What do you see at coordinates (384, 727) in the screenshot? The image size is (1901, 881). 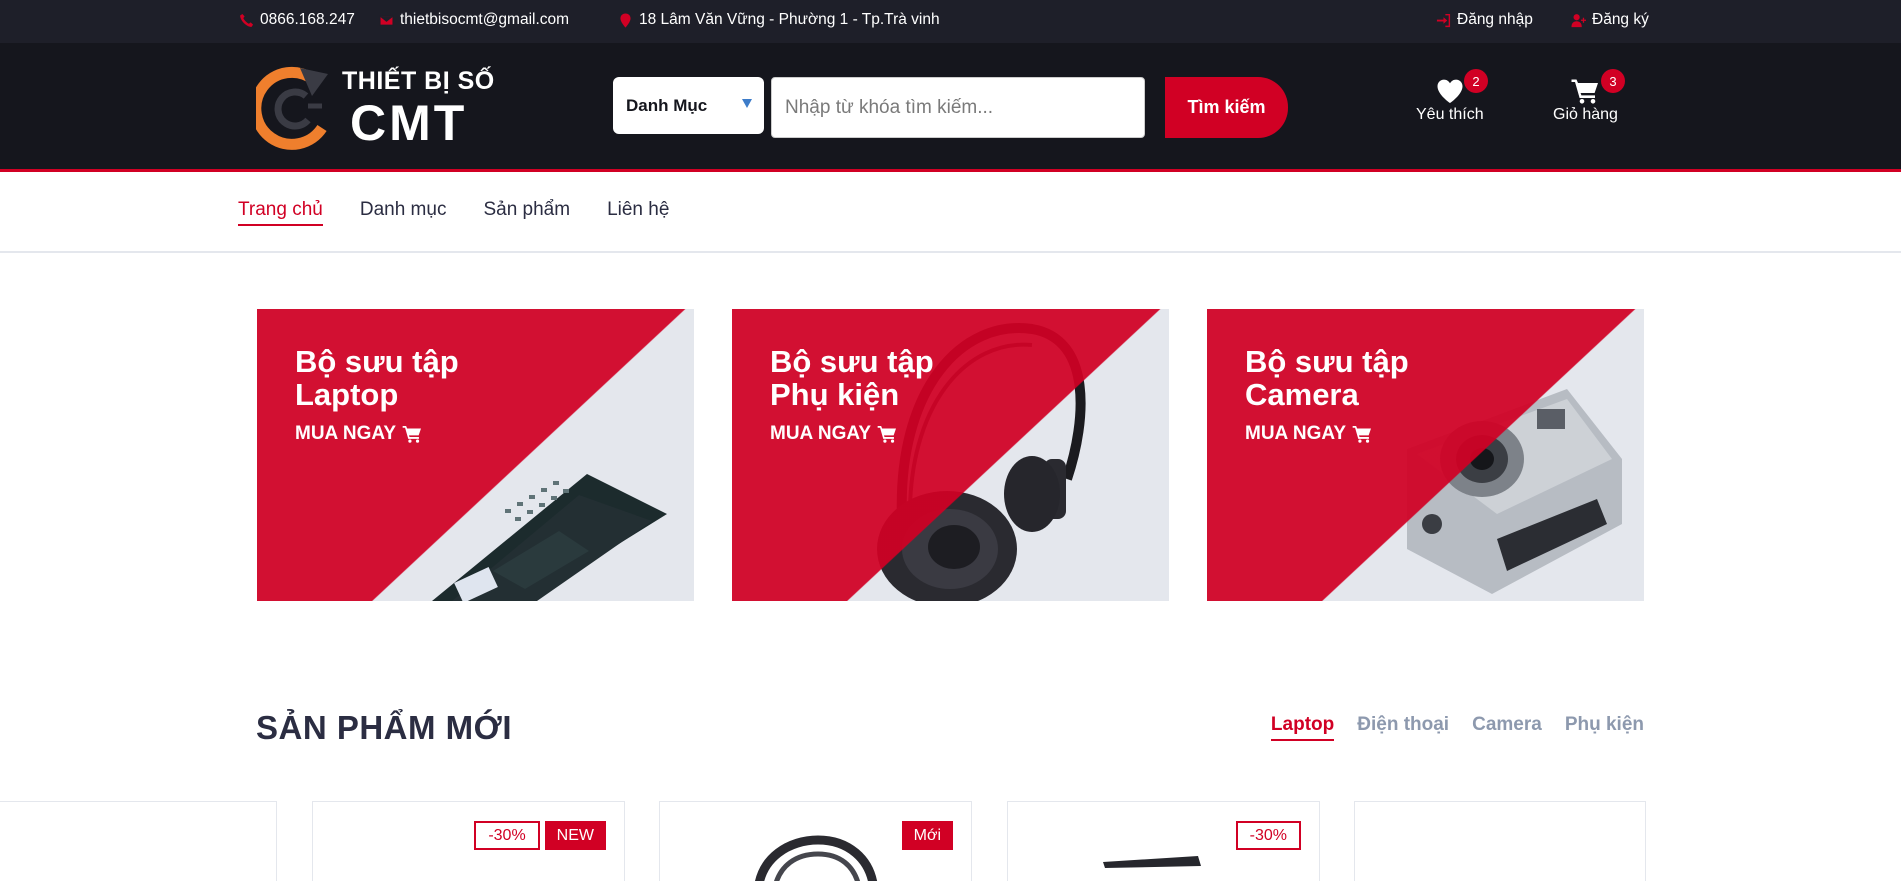 I see `section-title: SẢN PHẨM MỚI` at bounding box center [384, 727].